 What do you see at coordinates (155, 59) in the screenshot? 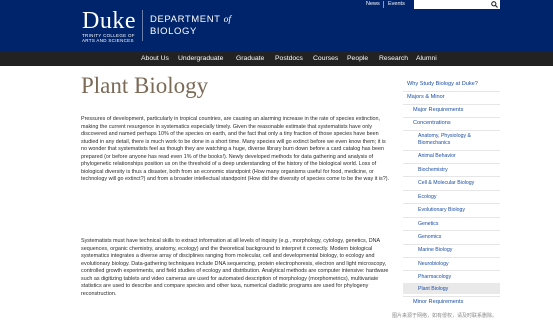
I see `nav-about-us: About Us` at bounding box center [155, 59].